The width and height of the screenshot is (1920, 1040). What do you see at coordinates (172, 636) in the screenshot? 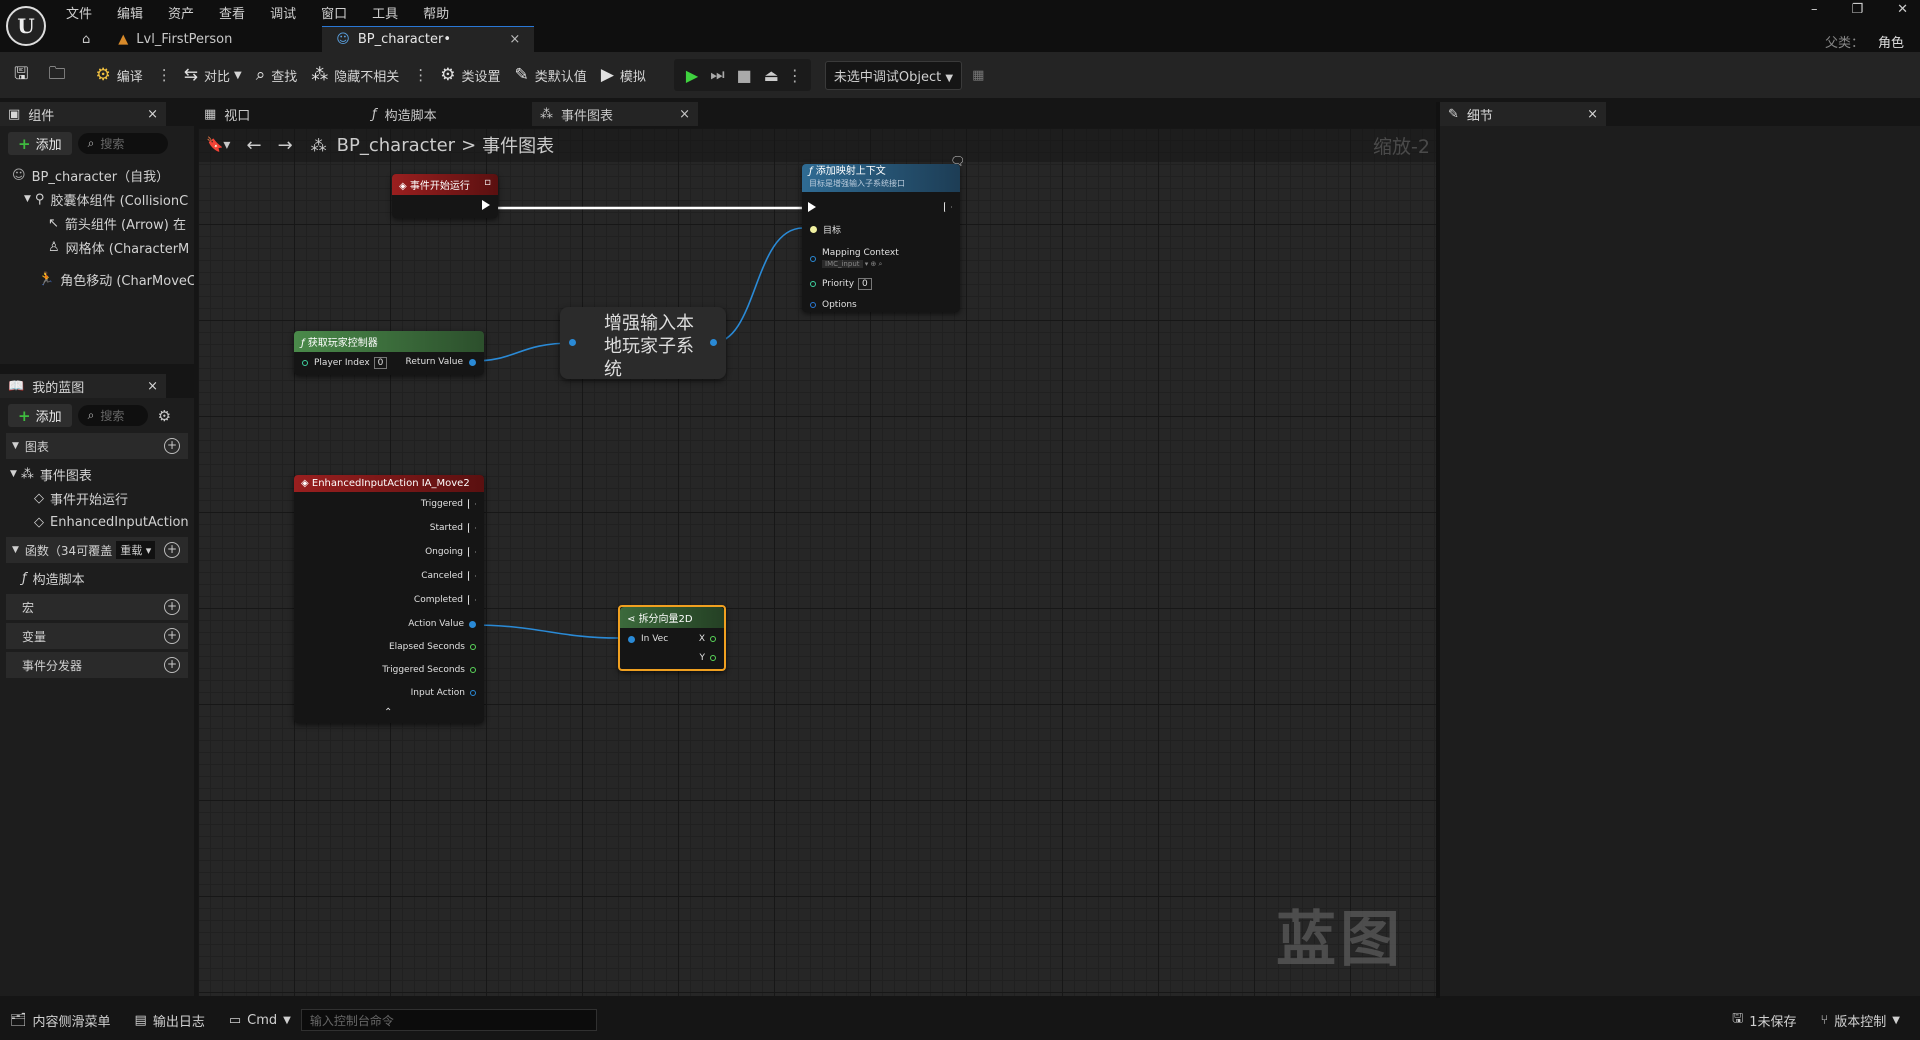
I see `add-variable-icon: +` at bounding box center [172, 636].